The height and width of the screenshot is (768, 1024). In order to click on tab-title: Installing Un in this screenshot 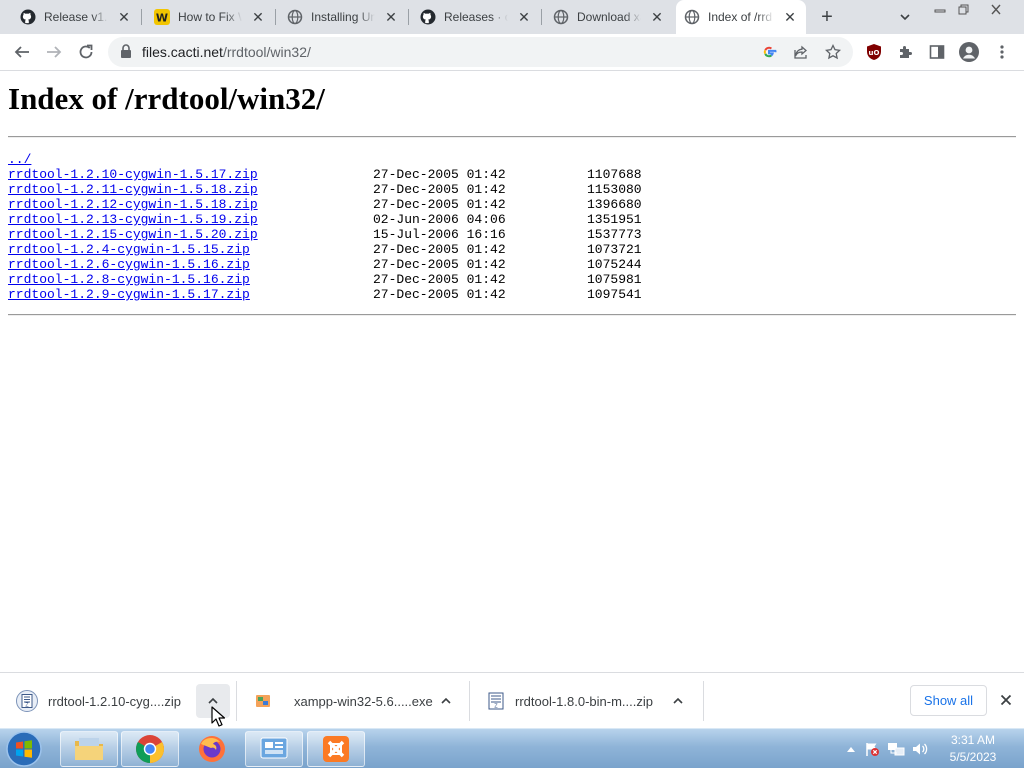, I will do `click(343, 17)`.